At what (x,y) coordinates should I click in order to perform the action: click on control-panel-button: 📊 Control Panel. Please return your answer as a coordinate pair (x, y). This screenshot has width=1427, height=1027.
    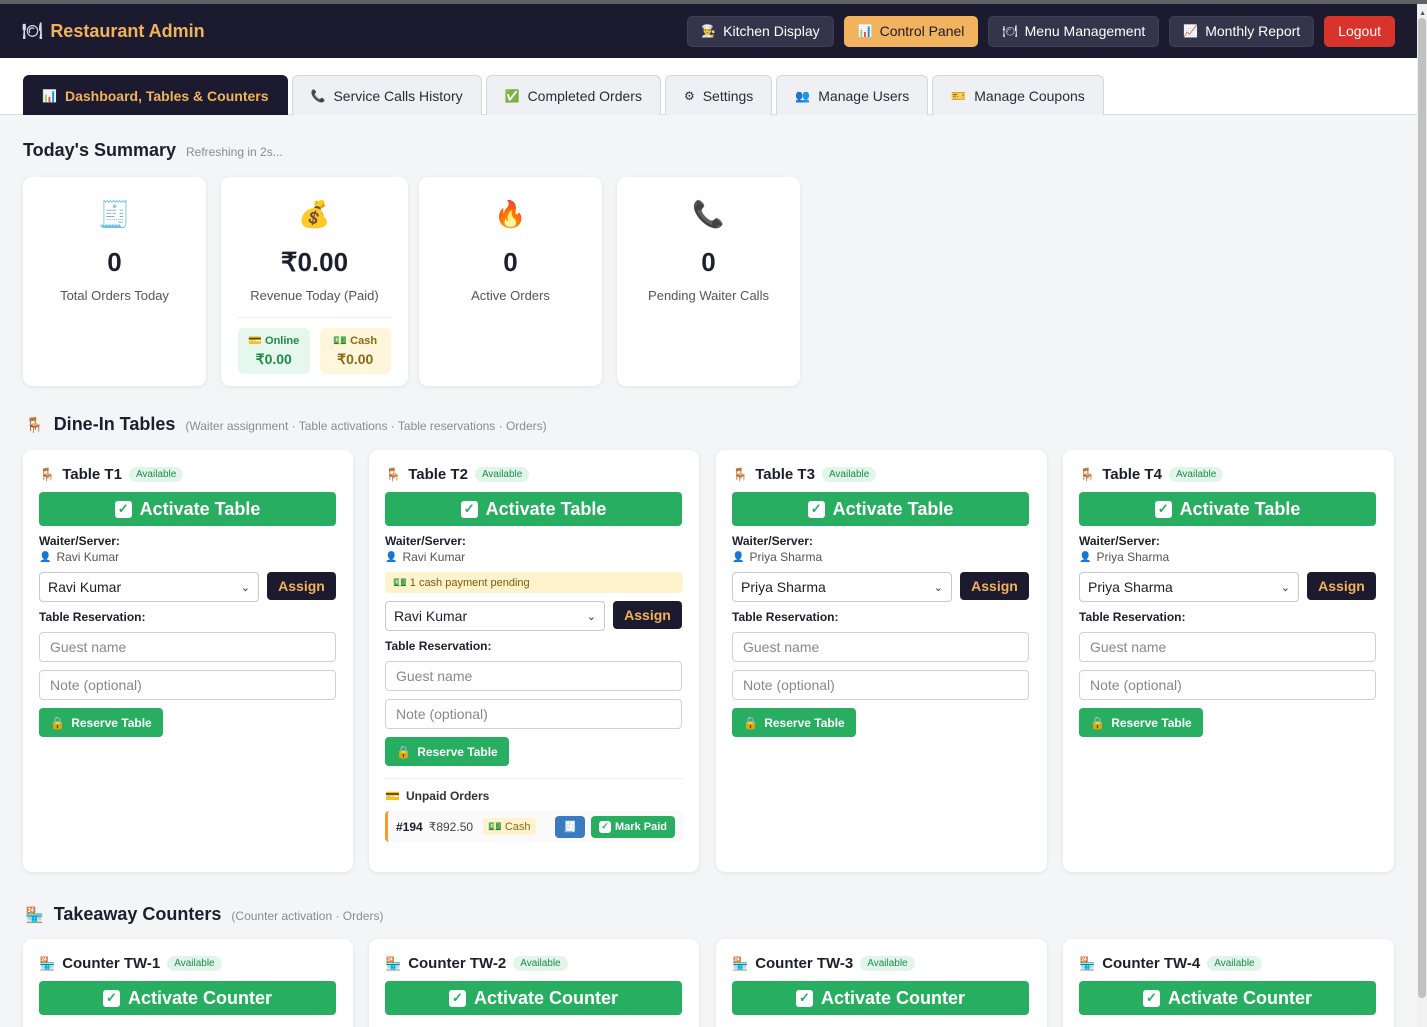
    Looking at the image, I should click on (911, 31).